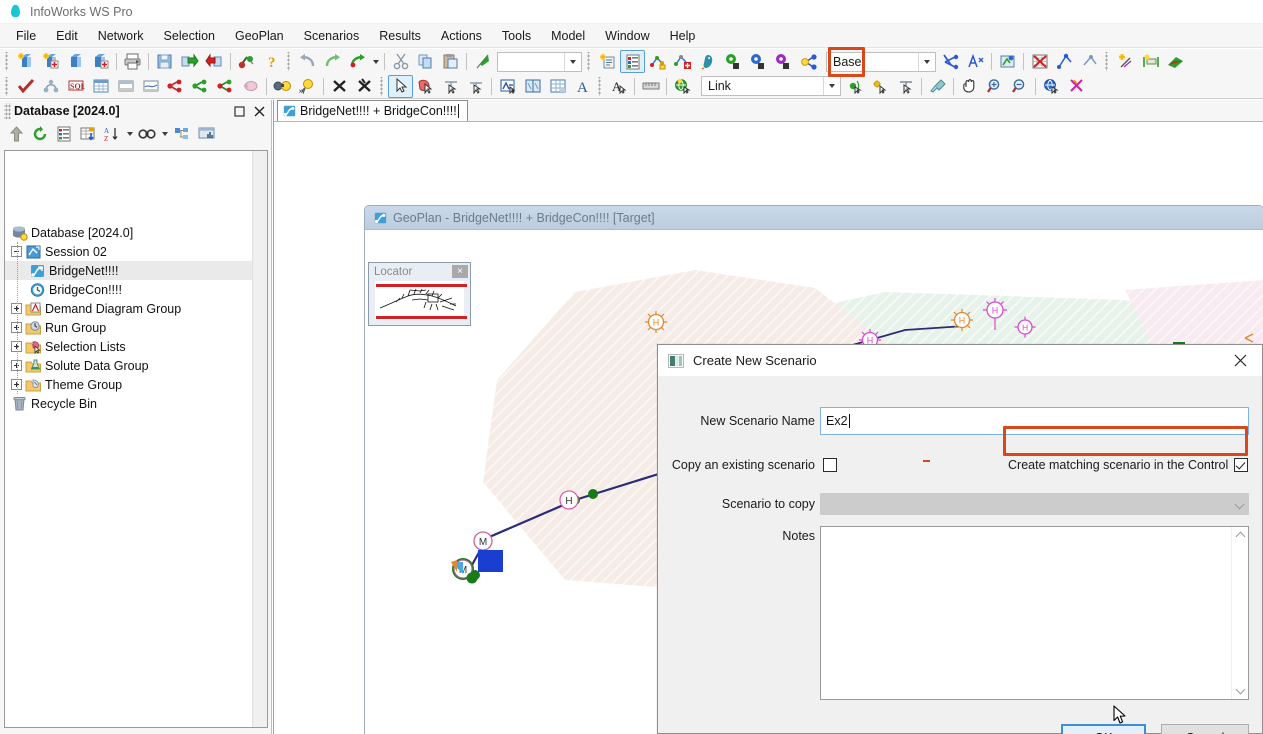  I want to click on theme-icon, so click(657, 61).